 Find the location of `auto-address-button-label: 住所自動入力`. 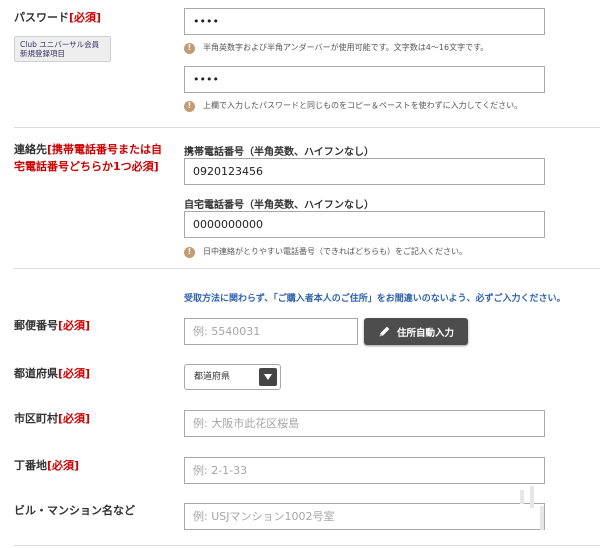

auto-address-button-label: 住所自動入力 is located at coordinates (425, 333).